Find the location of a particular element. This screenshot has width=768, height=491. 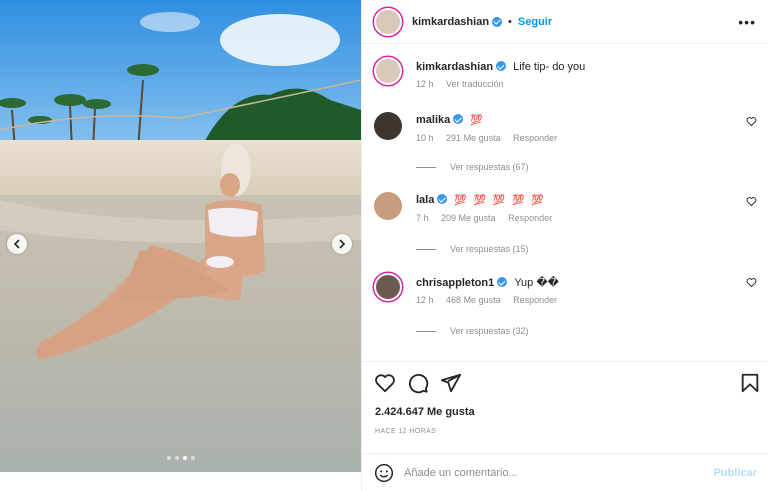

chevron-left-icon is located at coordinates (16, 244).